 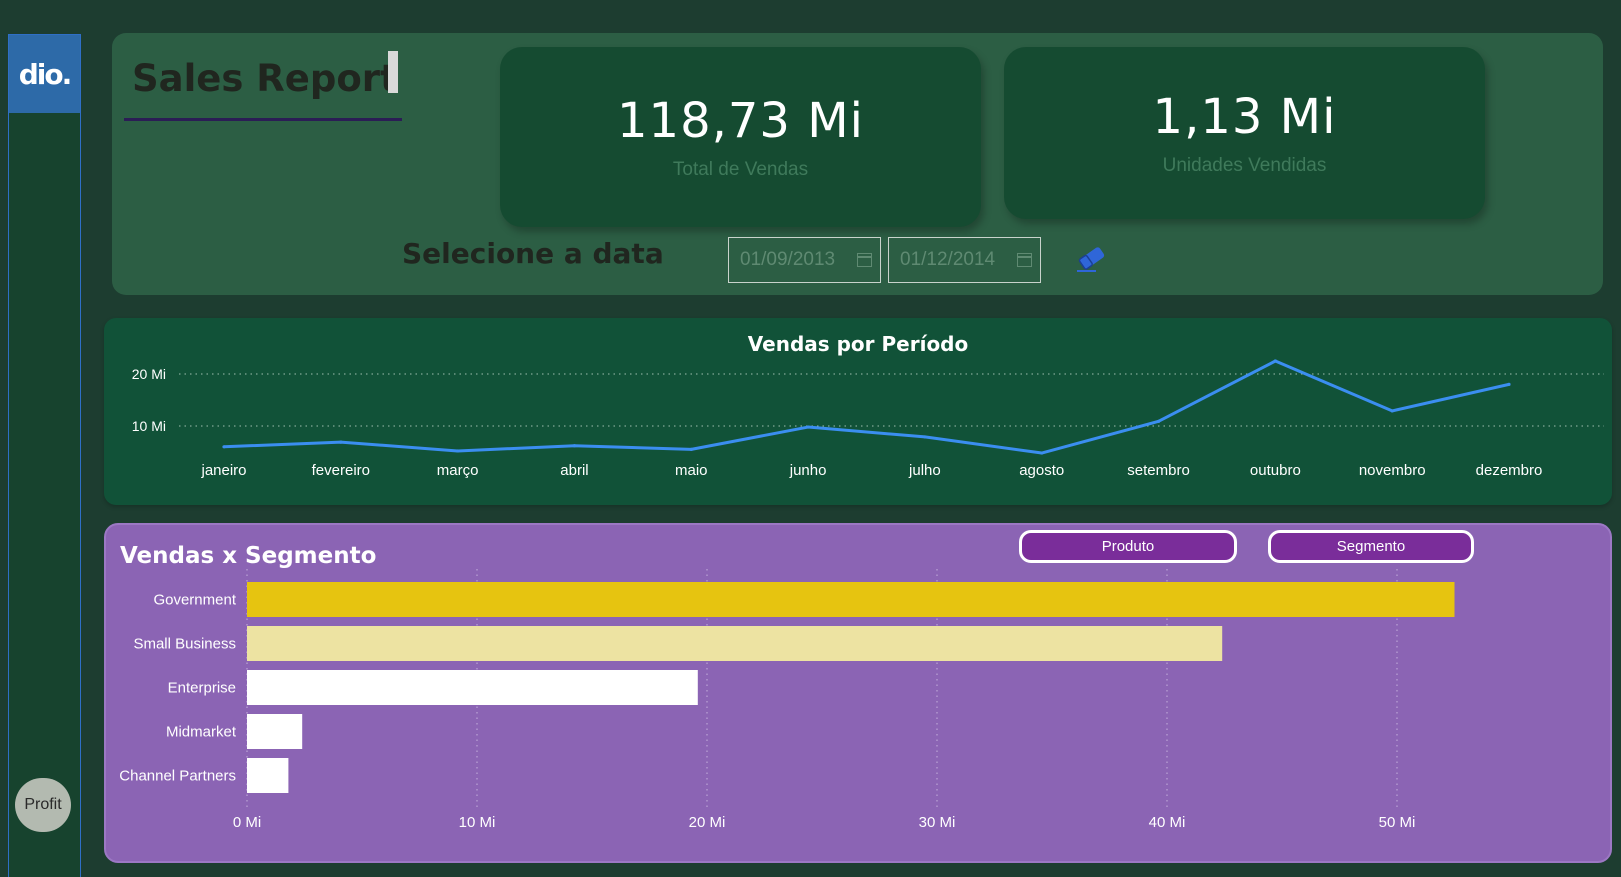 What do you see at coordinates (149, 426) in the screenshot?
I see `y-tick-label: 10 Mi` at bounding box center [149, 426].